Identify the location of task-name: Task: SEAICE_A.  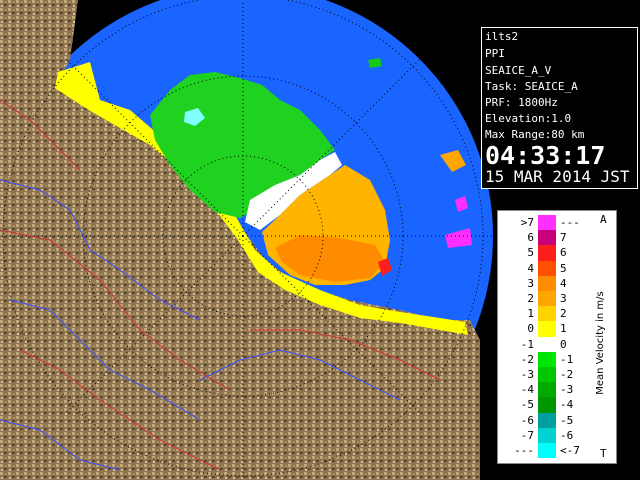
(531, 86).